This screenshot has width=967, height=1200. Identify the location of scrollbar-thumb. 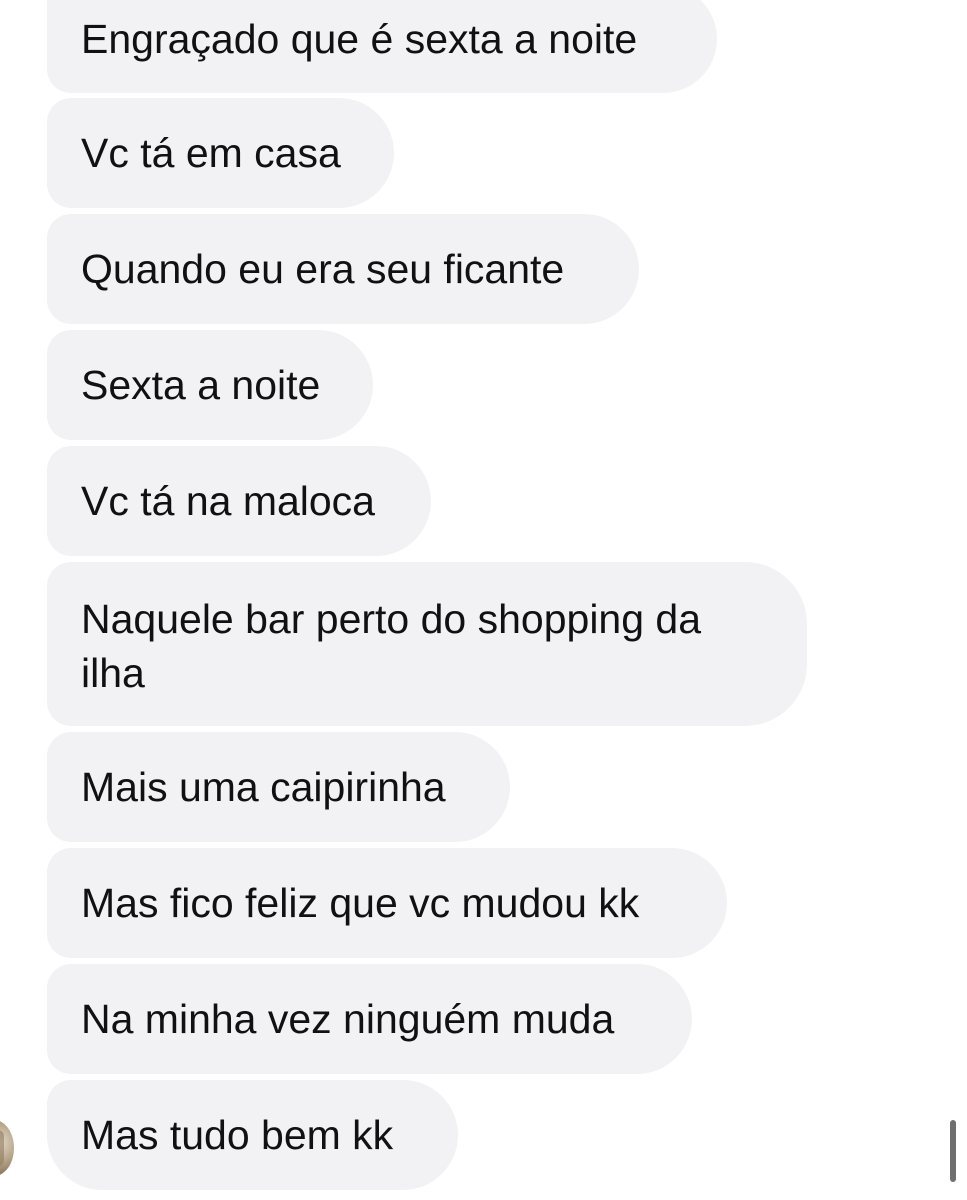
(953, 1151).